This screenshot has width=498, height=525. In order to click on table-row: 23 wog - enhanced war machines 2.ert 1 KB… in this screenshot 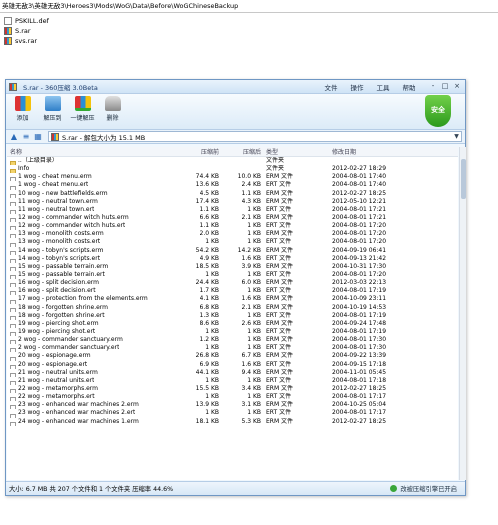, I will do `click(232, 413)`.